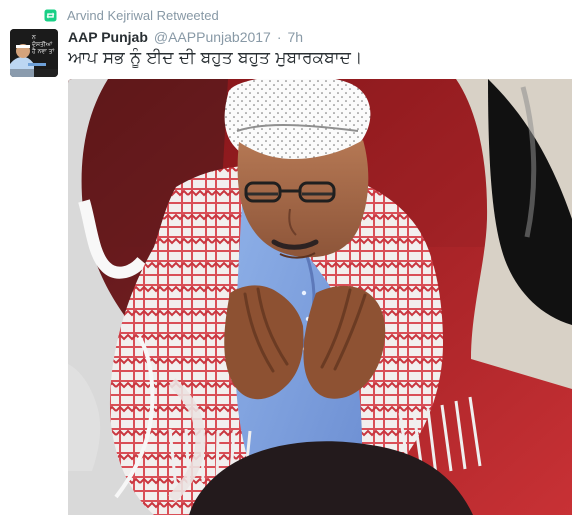 This screenshot has height=515, width=572. I want to click on retweet-icon, so click(50, 15).